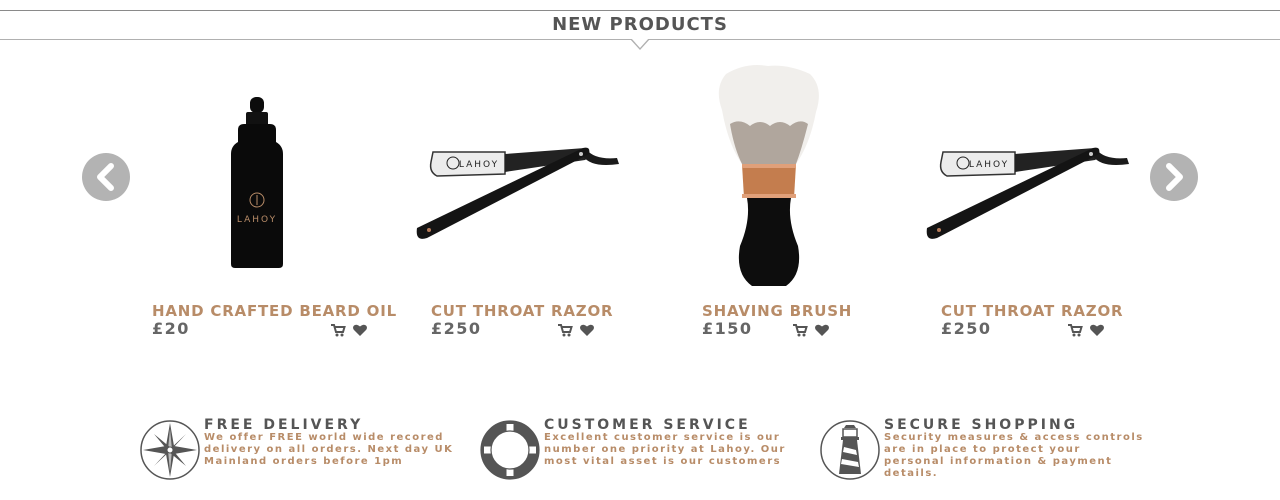  Describe the element at coordinates (640, 24) in the screenshot. I see `section-title: NEW PRODUCTS` at that location.